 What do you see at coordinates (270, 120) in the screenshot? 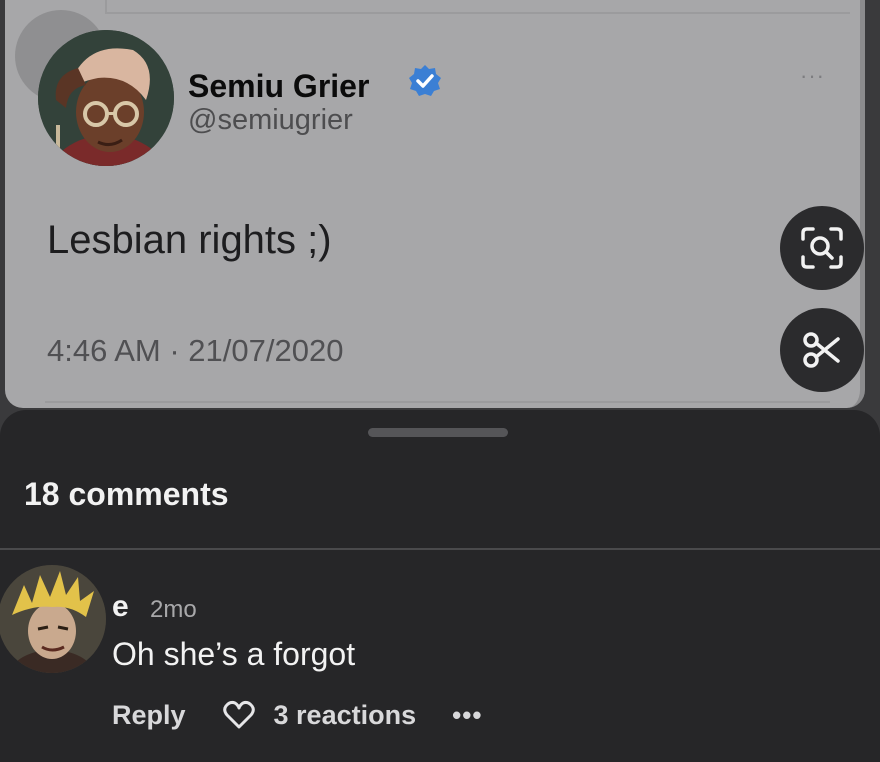
I see `tweet-handle: @semiugrier` at bounding box center [270, 120].